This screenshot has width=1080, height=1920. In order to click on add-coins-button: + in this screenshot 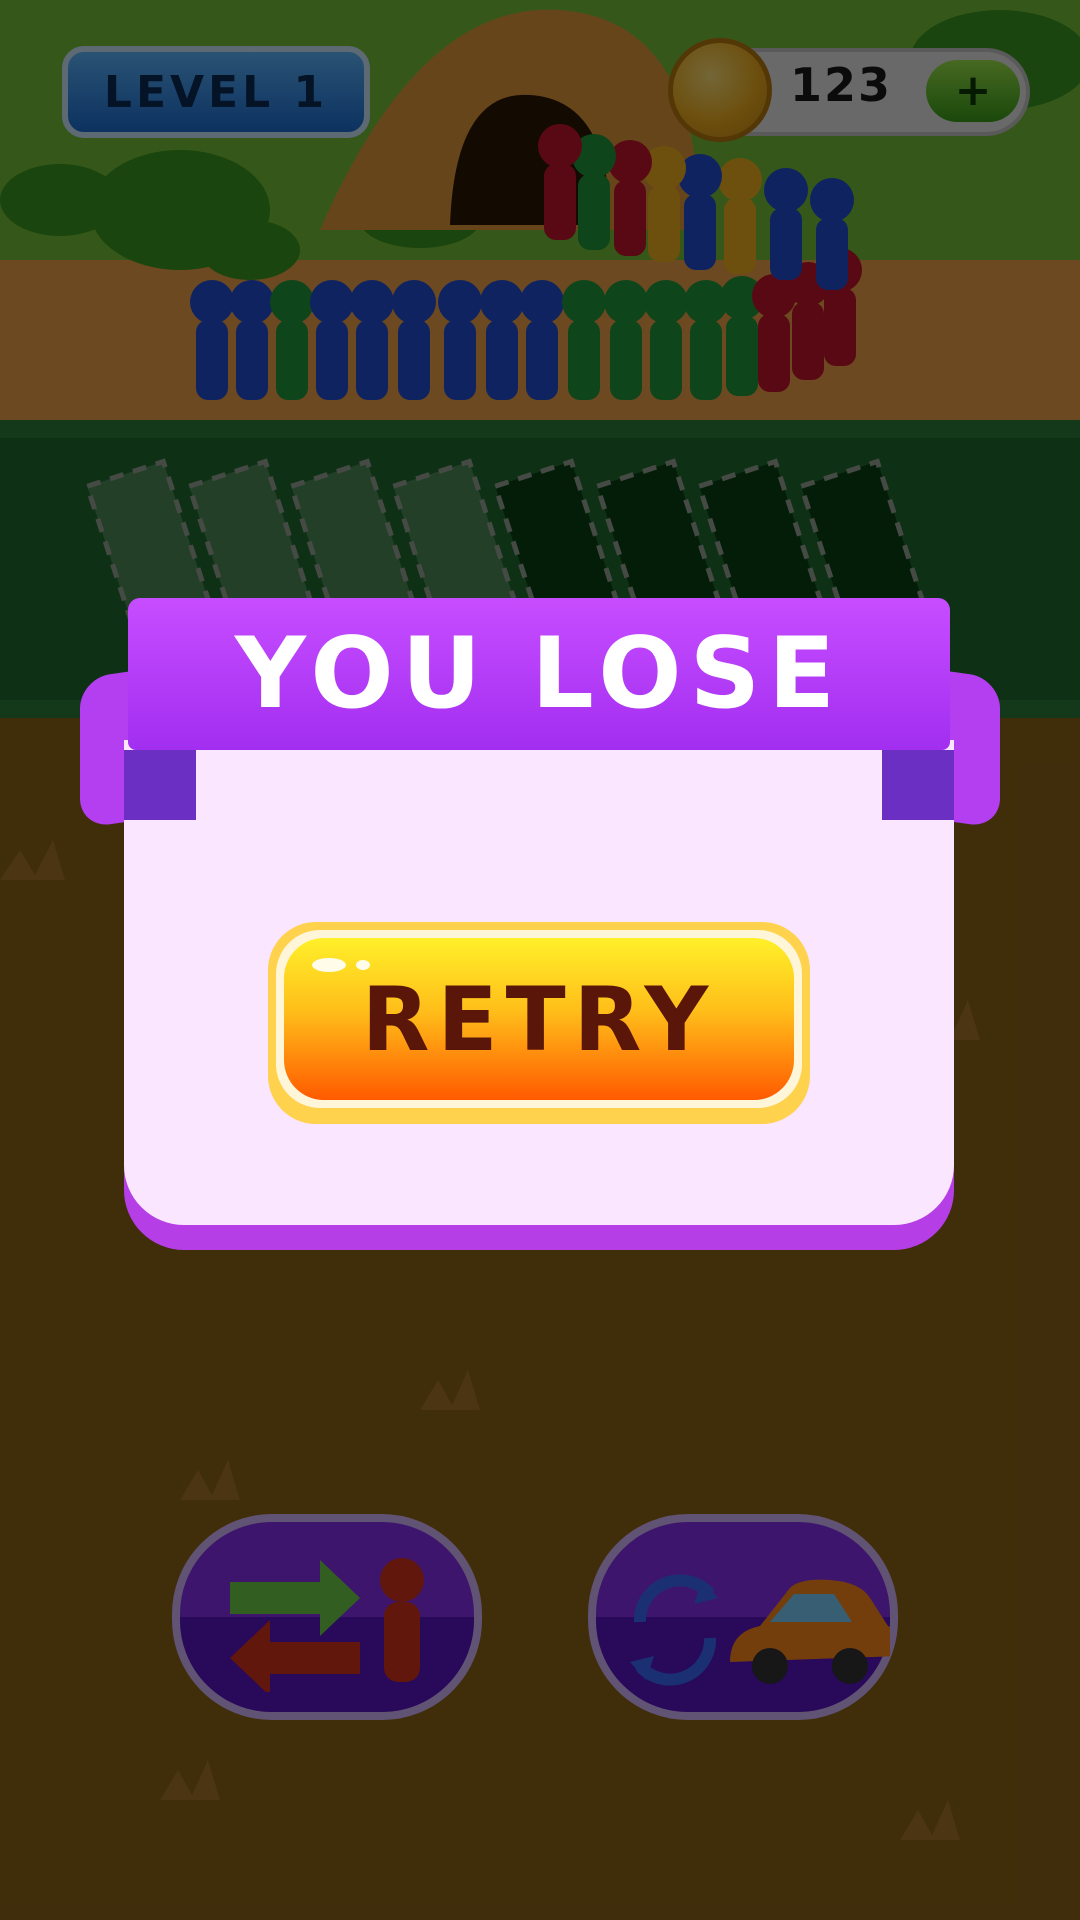, I will do `click(973, 91)`.